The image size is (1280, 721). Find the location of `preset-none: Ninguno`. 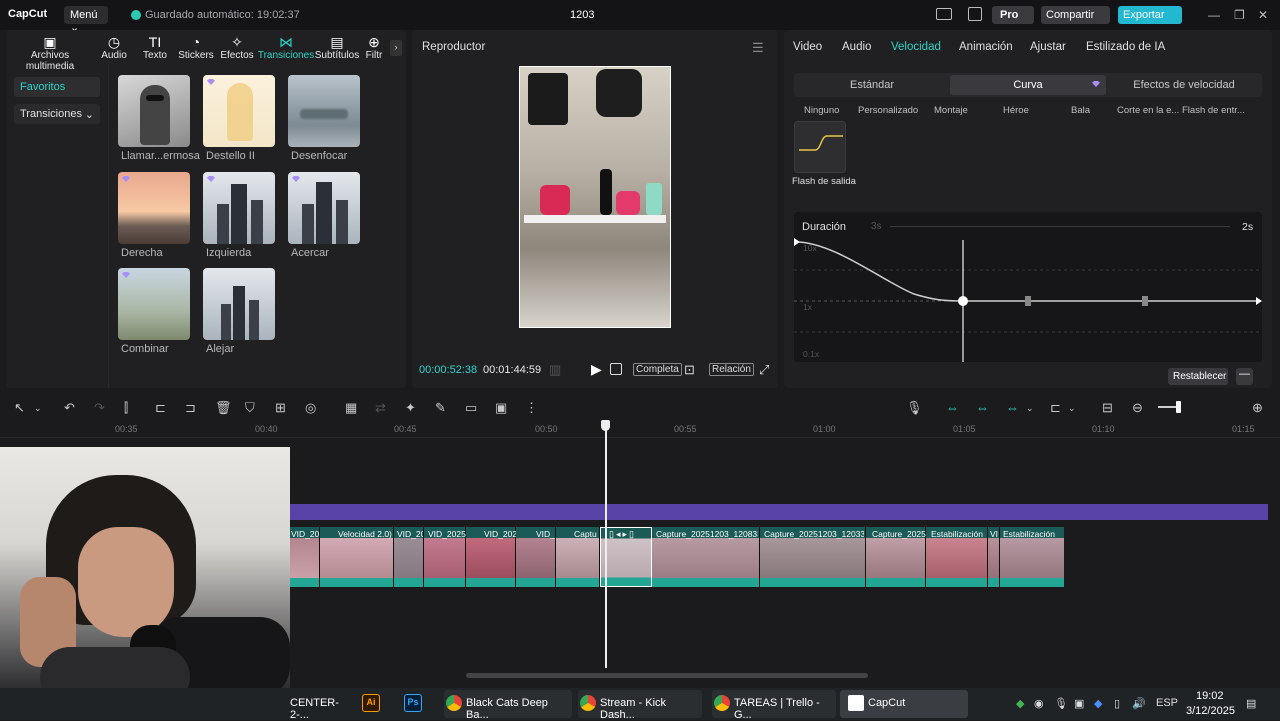

preset-none: Ninguno is located at coordinates (821, 110).